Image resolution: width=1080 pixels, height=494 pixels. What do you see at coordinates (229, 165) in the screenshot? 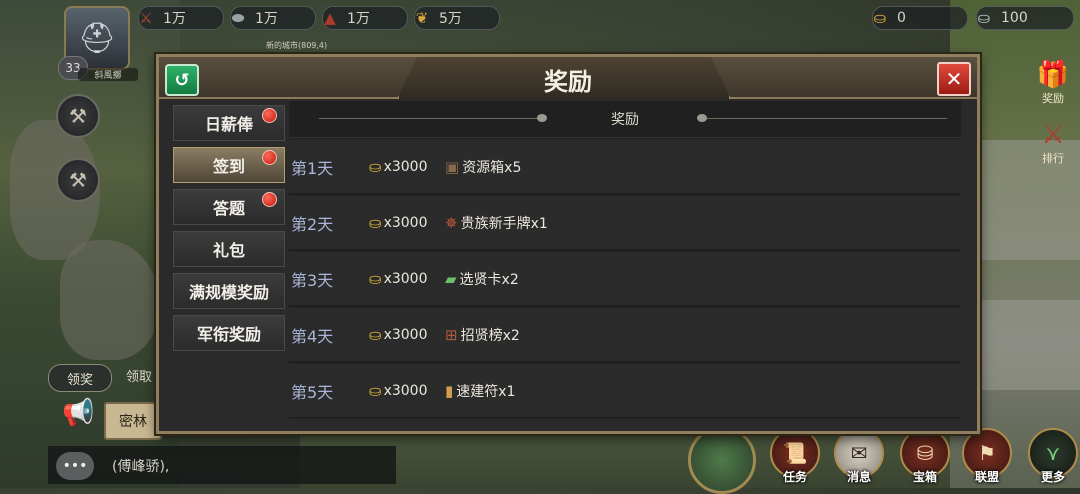
I see `tab-sign-in: 签到` at bounding box center [229, 165].